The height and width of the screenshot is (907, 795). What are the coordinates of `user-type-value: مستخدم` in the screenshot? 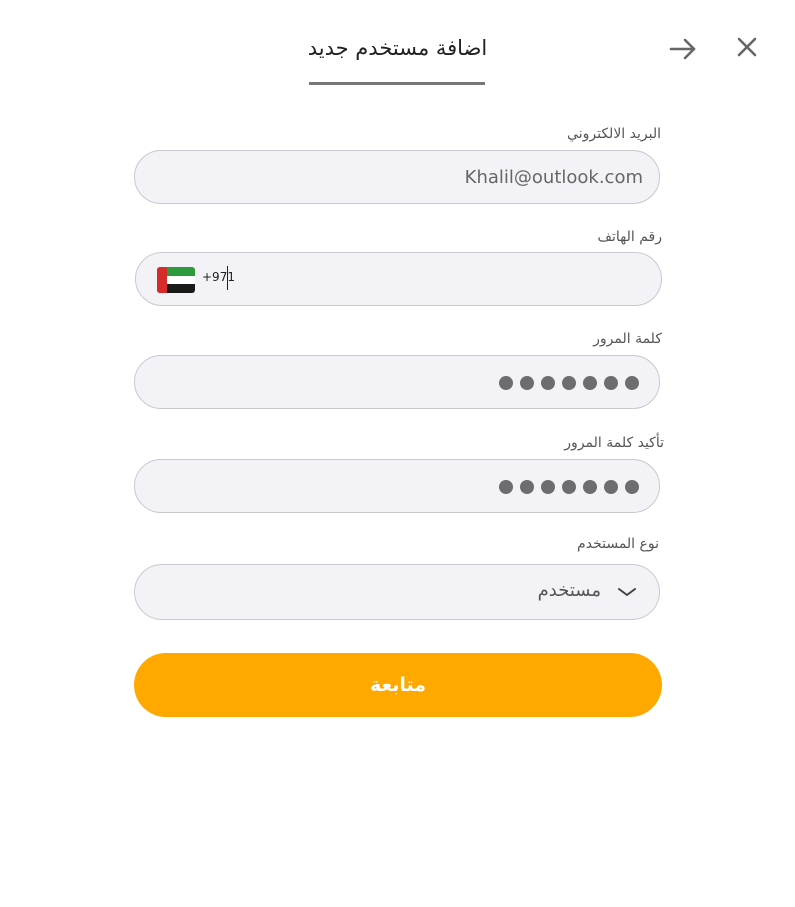 It's located at (569, 590).